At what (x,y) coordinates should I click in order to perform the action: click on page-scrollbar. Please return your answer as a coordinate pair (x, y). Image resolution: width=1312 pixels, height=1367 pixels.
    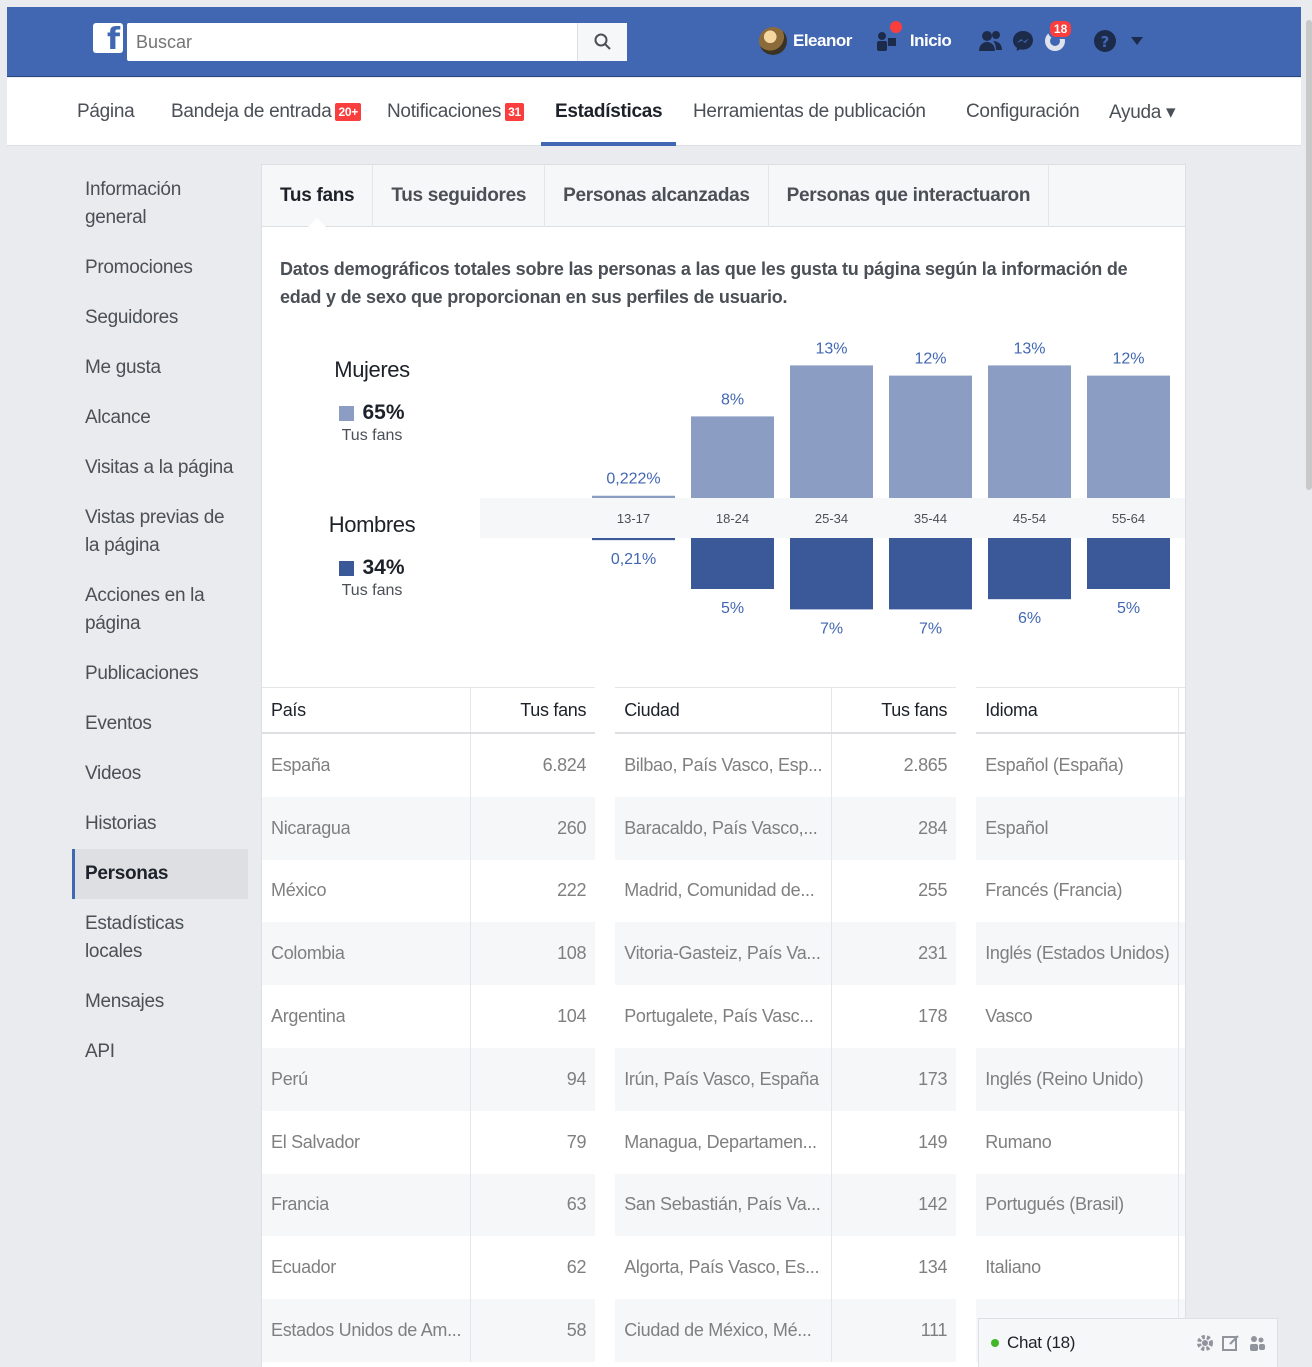
    Looking at the image, I should click on (1309, 255).